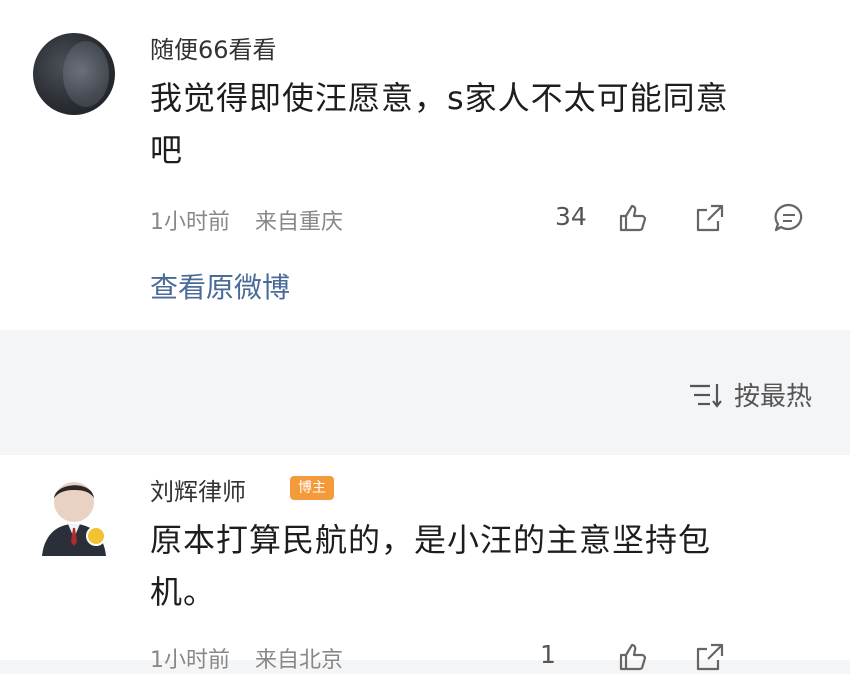 This screenshot has width=850, height=674. I want to click on username: 随便66看看, so click(213, 47).